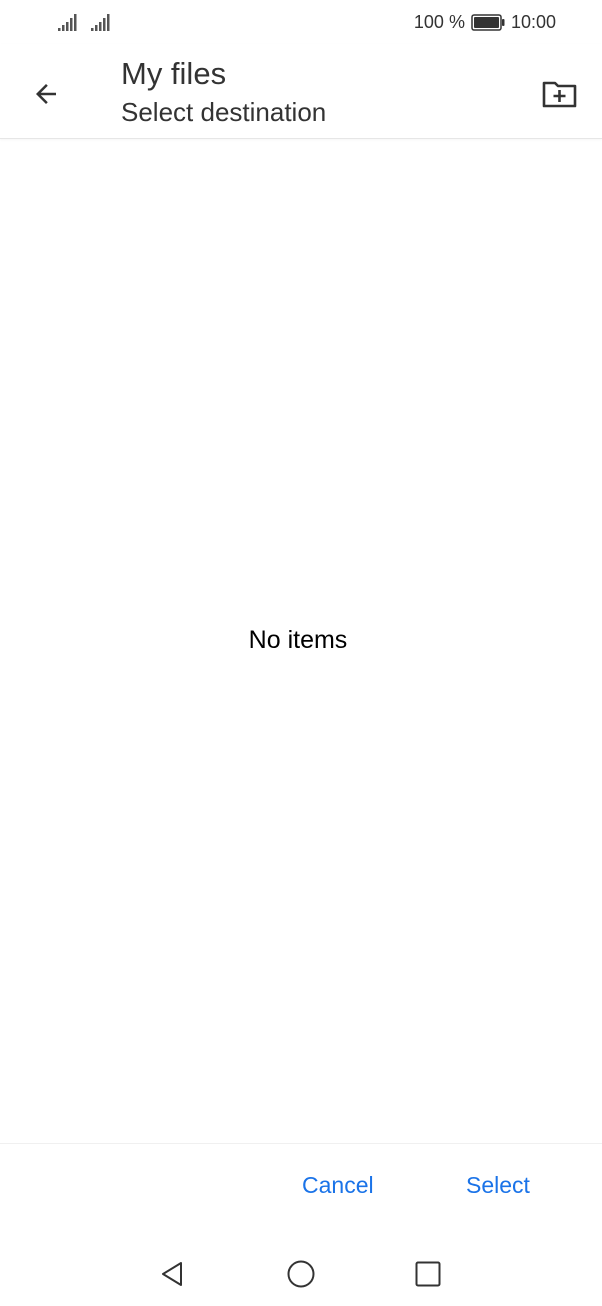  I want to click on divider, so click(301, 1143).